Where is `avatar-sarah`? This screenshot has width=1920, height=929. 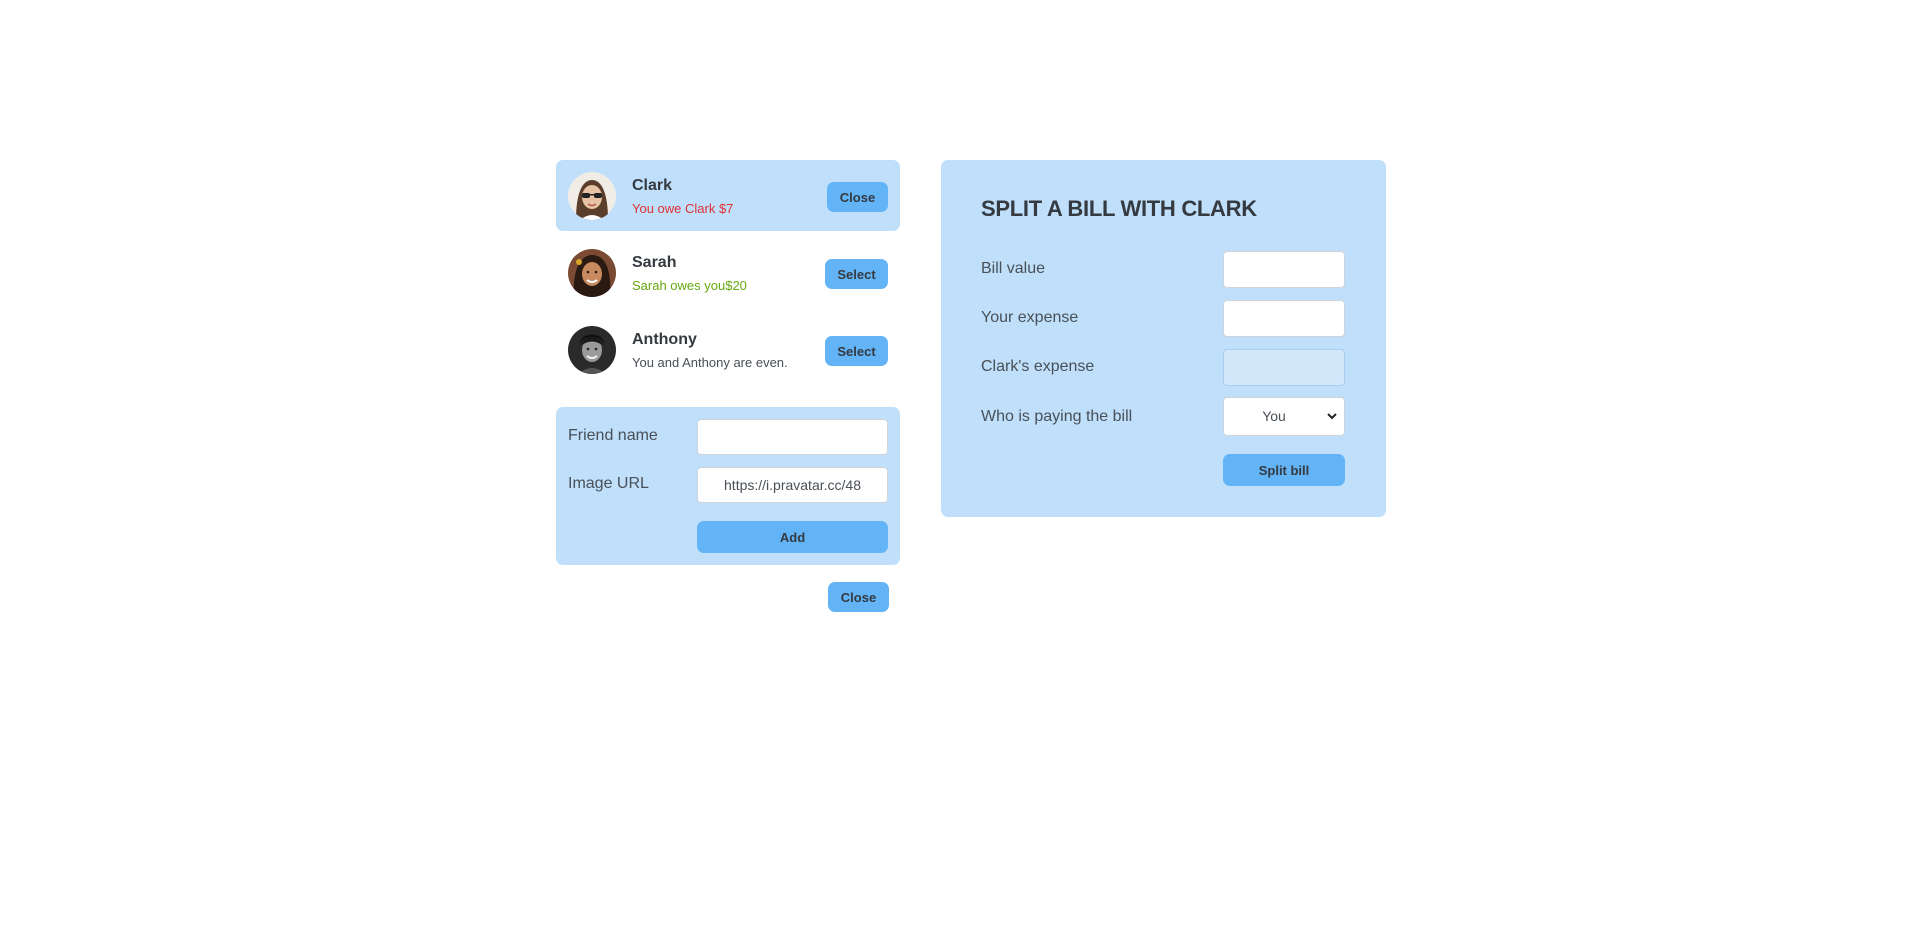
avatar-sarah is located at coordinates (592, 273).